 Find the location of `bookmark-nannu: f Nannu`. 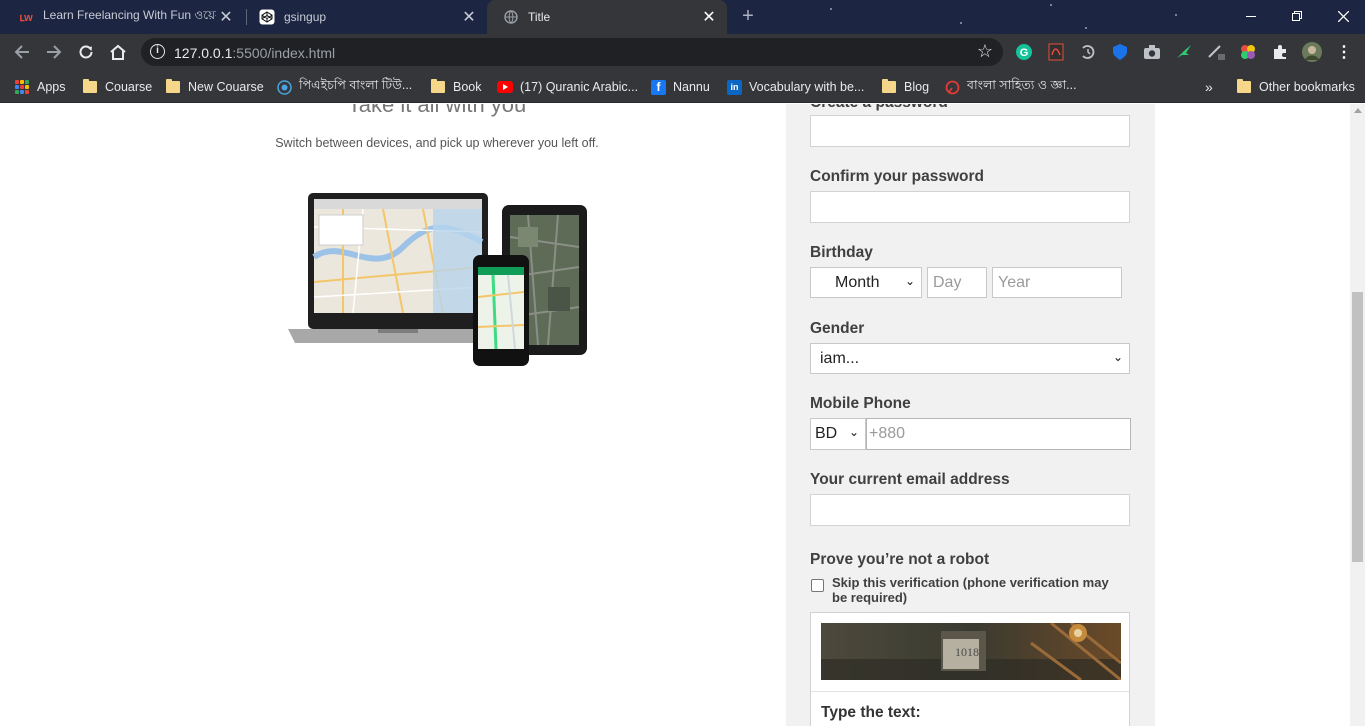

bookmark-nannu: f Nannu is located at coordinates (680, 87).